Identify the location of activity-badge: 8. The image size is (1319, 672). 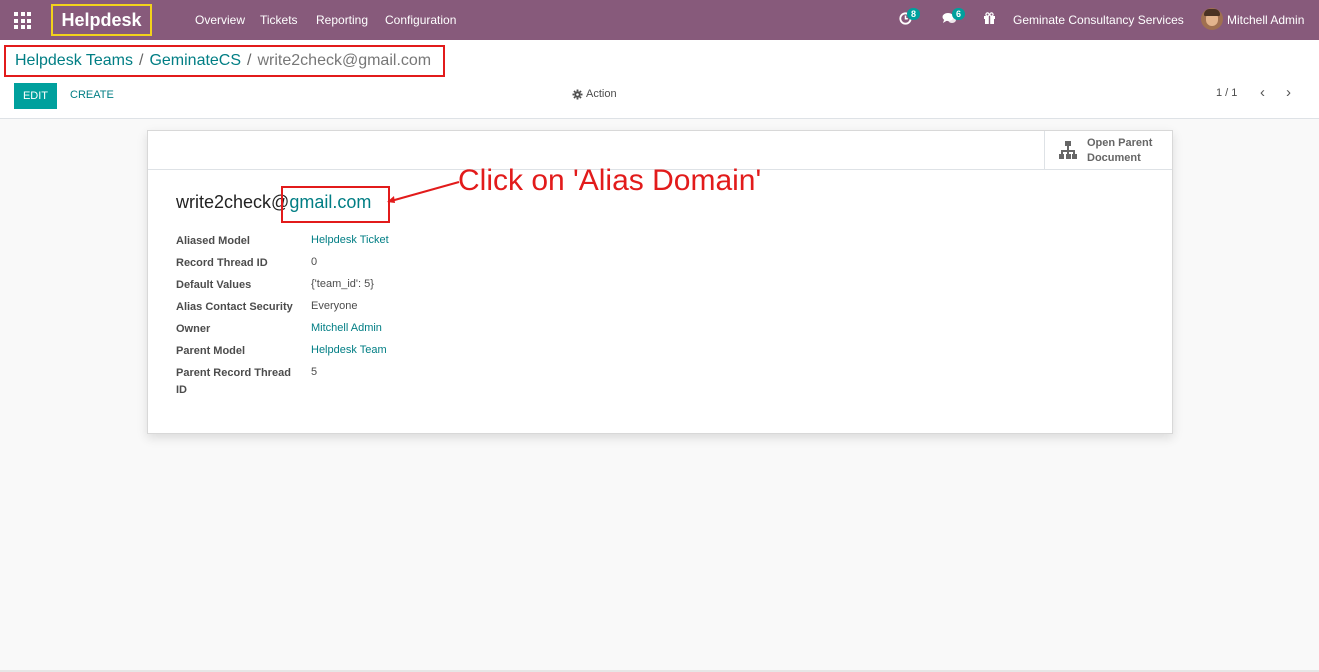
(914, 14).